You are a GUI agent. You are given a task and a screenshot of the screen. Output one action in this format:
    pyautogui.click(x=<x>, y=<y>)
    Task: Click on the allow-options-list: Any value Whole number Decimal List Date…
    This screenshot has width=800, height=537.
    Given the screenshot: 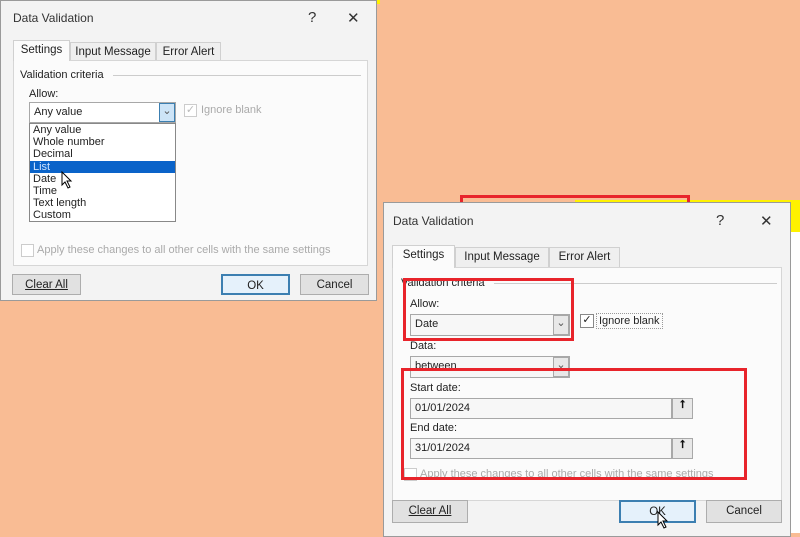 What is the action you would take?
    pyautogui.click(x=102, y=172)
    